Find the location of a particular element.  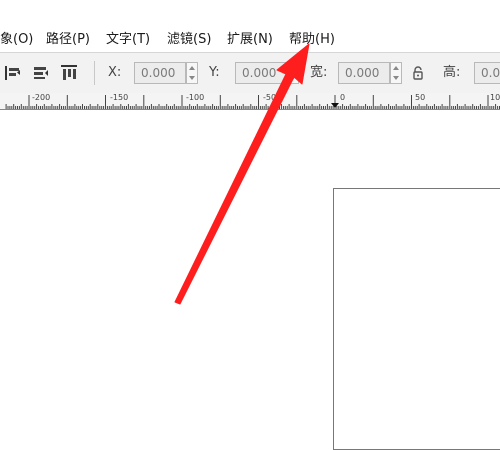

x-input: 0.000 is located at coordinates (160, 73).